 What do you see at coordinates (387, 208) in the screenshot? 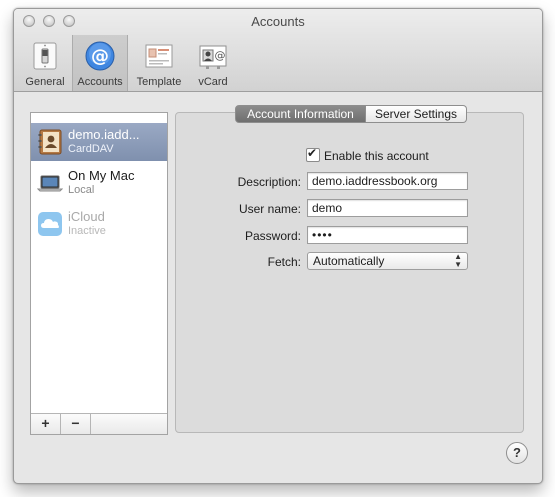
I see `username-field: demo` at bounding box center [387, 208].